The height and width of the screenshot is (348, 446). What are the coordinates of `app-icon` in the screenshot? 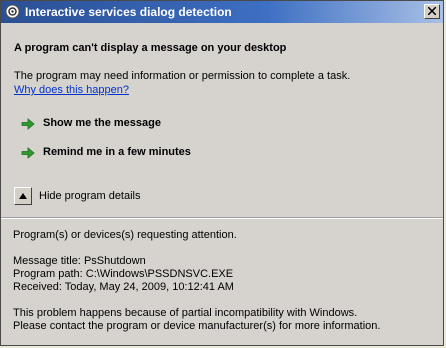 It's located at (12, 11).